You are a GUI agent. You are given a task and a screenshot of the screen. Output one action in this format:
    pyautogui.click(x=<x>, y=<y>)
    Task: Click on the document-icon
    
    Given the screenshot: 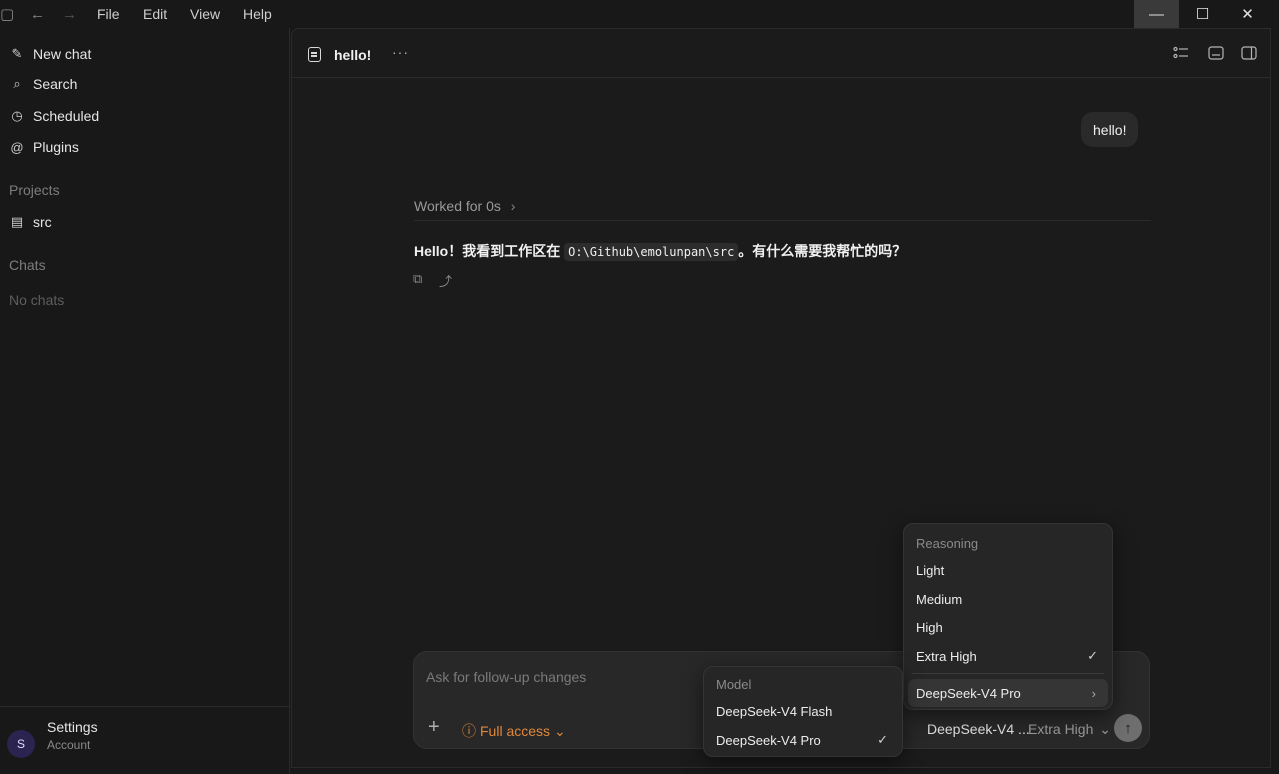 What is the action you would take?
    pyautogui.click(x=314, y=54)
    